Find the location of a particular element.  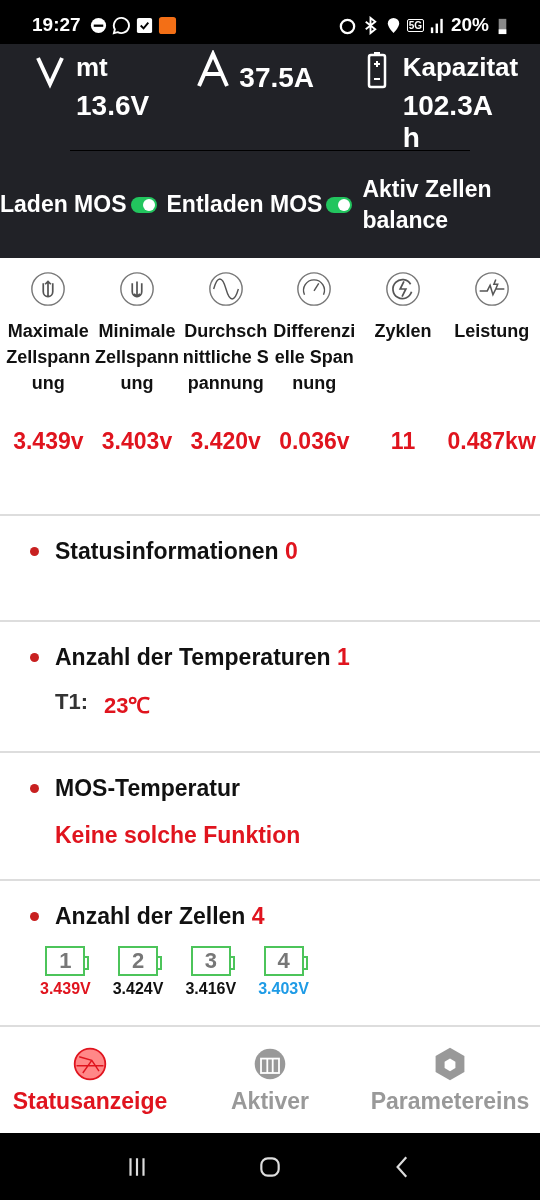

cell-voltage: 3.403V is located at coordinates (283, 989).